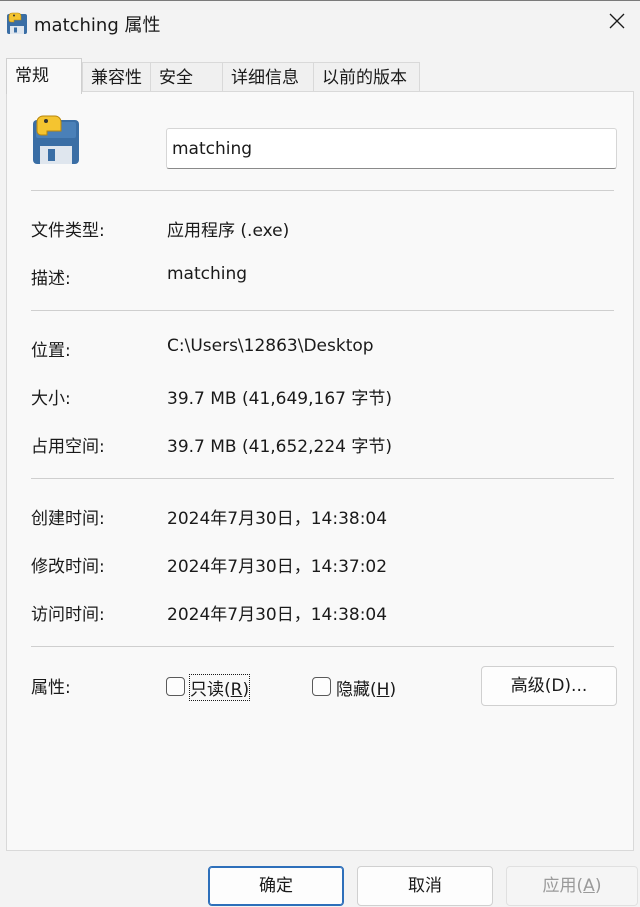 The width and height of the screenshot is (640, 907). Describe the element at coordinates (236, 690) in the screenshot. I see `readonly-access-key: R` at that location.